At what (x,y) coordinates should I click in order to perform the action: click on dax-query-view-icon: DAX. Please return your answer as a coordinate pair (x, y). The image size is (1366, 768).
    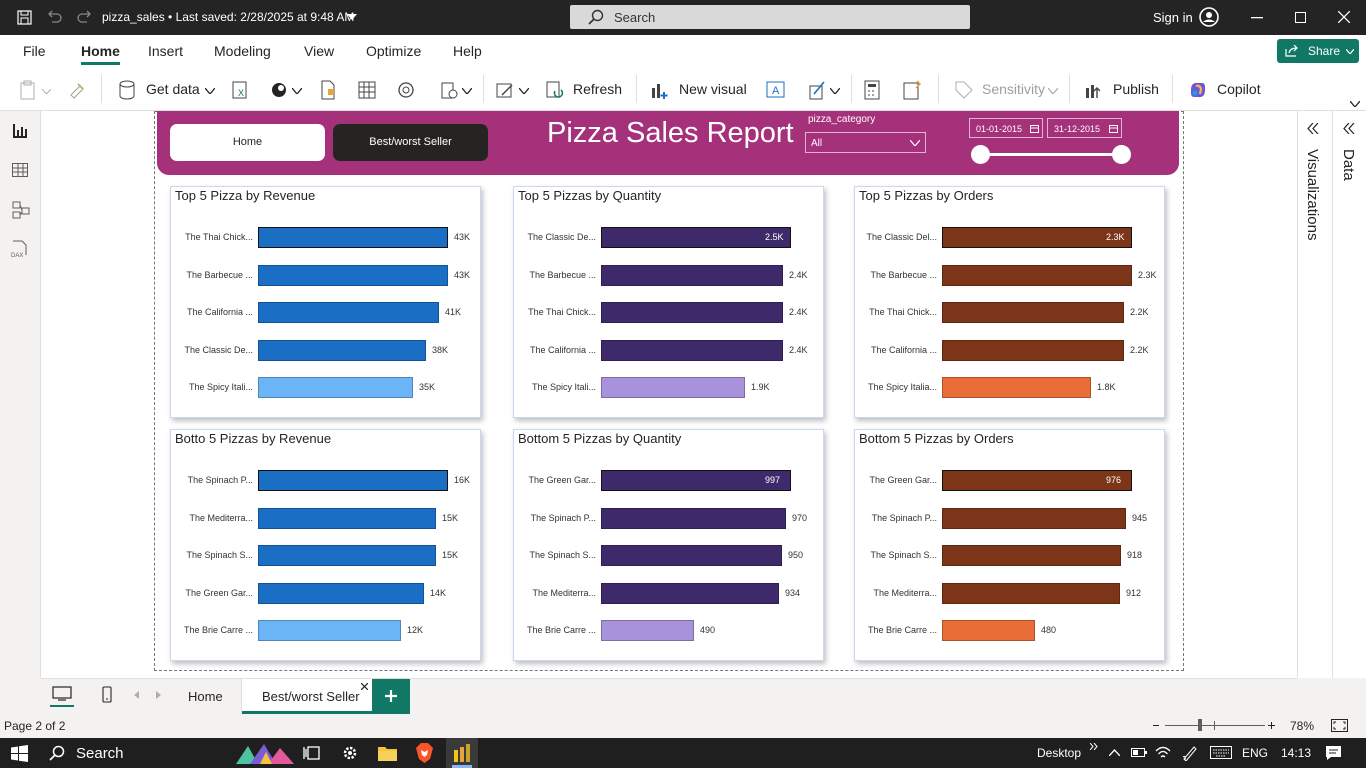
    Looking at the image, I should click on (20, 249).